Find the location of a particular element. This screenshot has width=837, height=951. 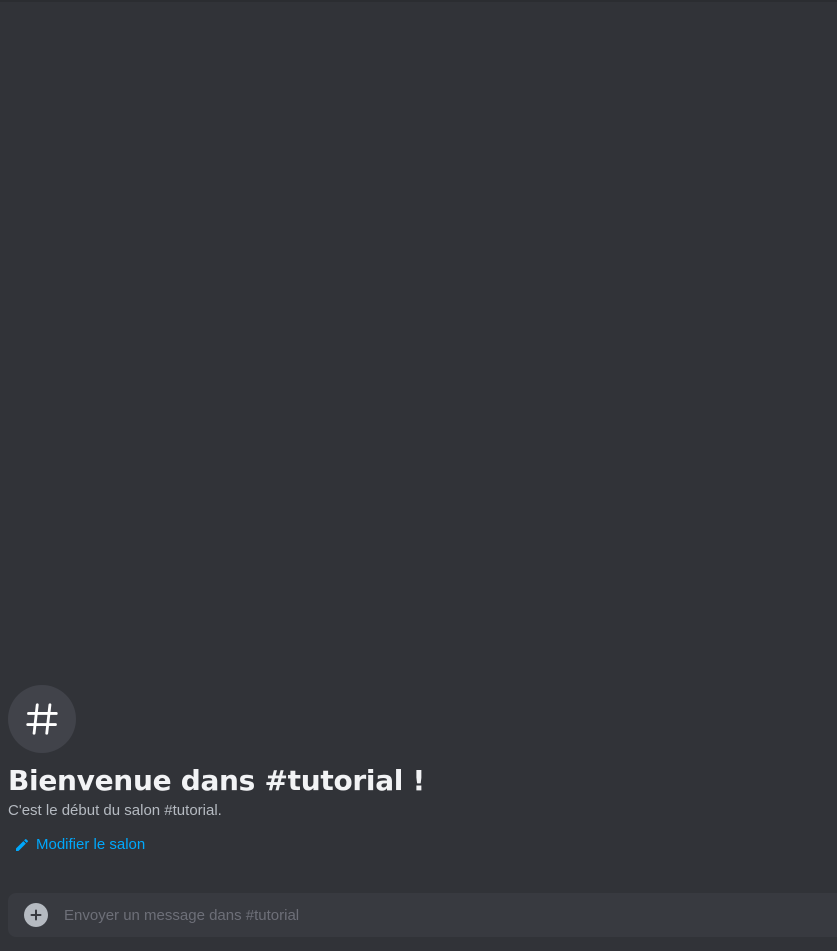

message-composer is located at coordinates (422, 915).